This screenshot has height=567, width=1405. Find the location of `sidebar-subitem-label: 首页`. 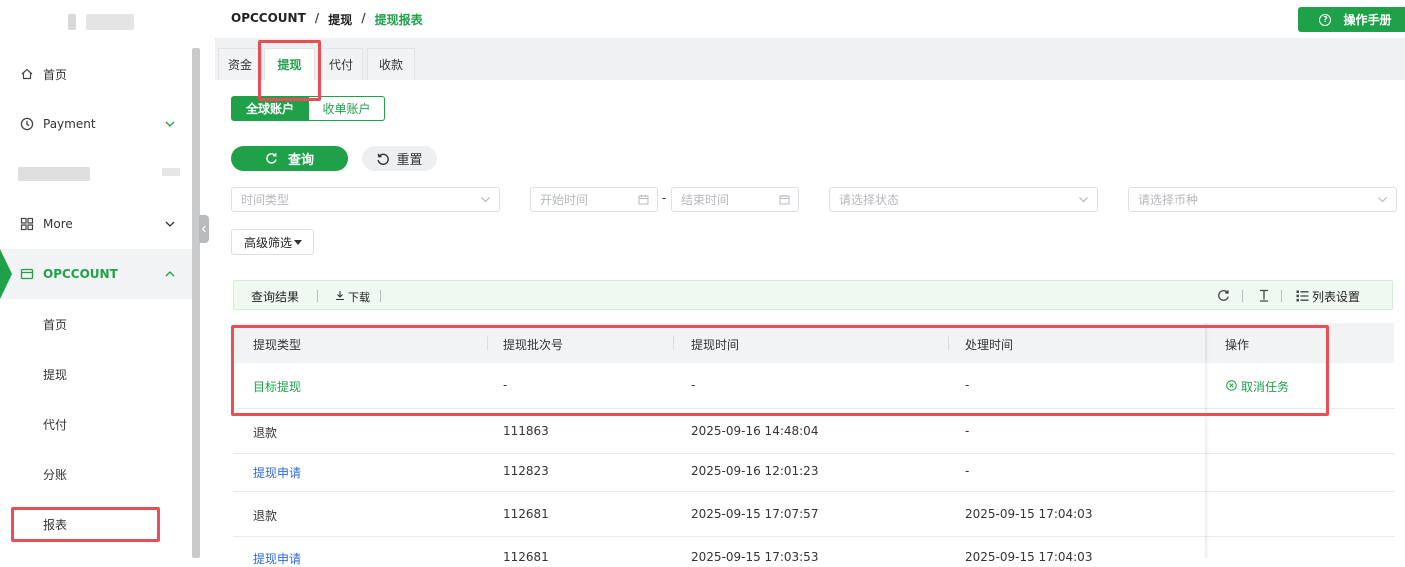

sidebar-subitem-label: 首页 is located at coordinates (55, 324).